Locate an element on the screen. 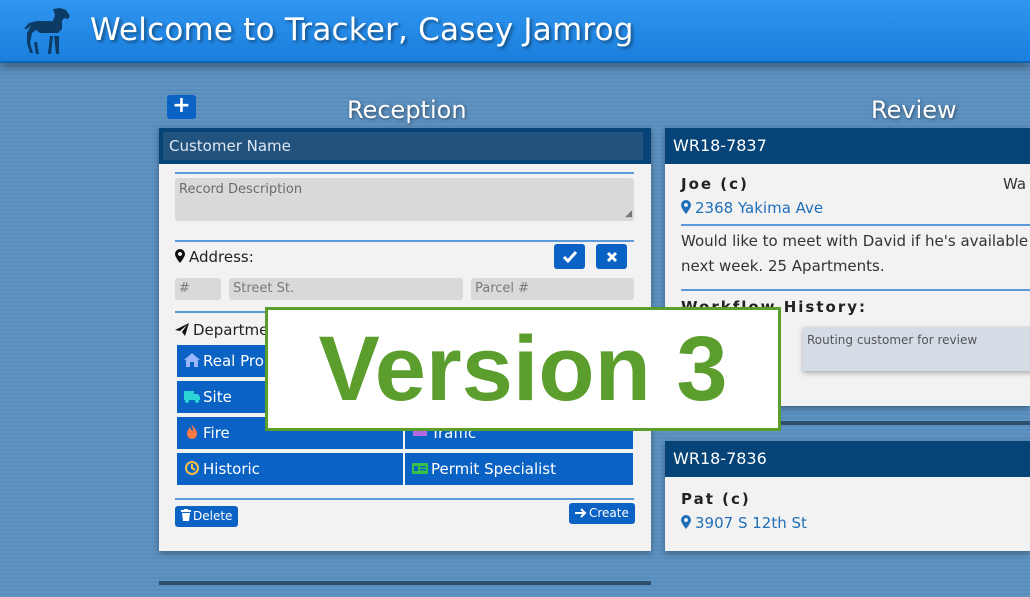 Image resolution: width=1030 pixels, height=597 pixels. paper-plane-icon is located at coordinates (182, 329).